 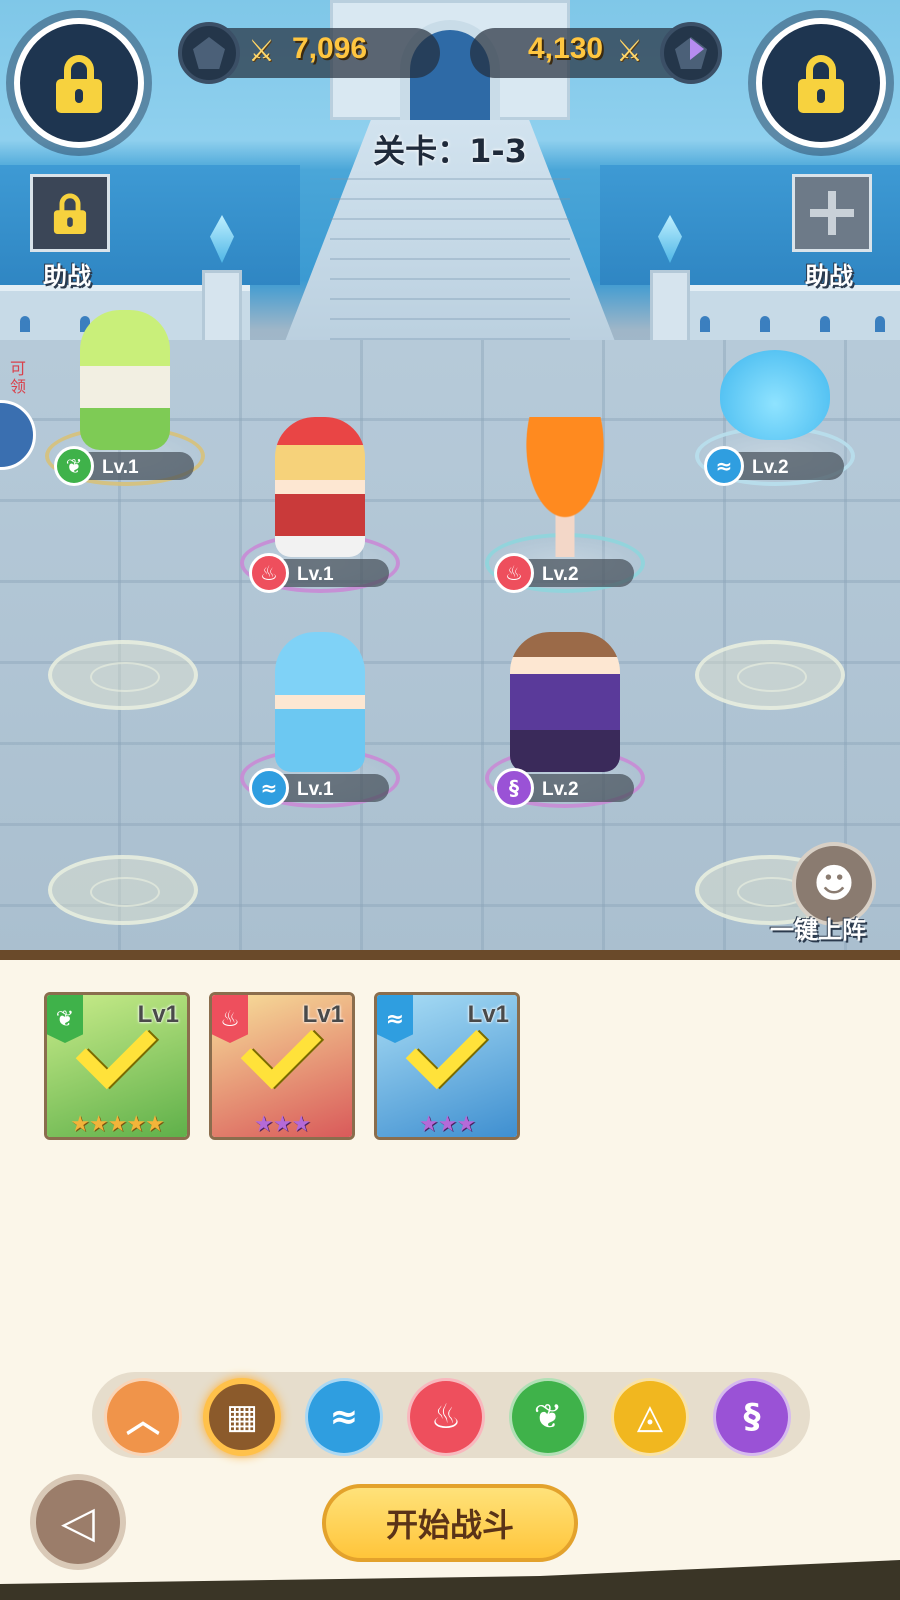 I want to click on bridge-steps, so click(x=450, y=260).